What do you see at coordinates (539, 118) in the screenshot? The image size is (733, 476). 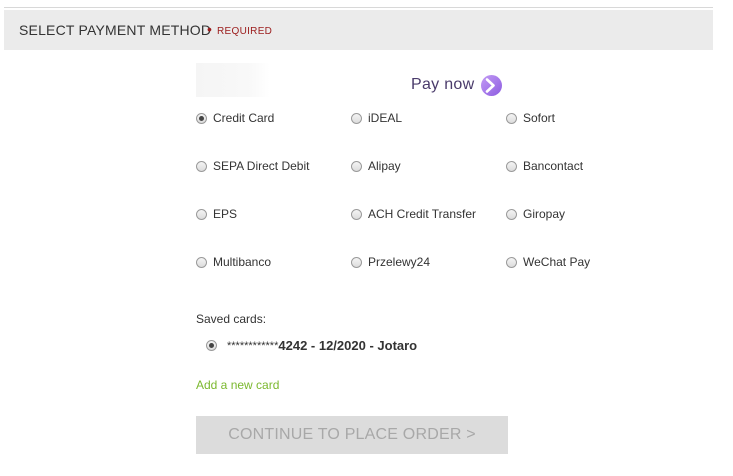 I see `method-label: Sofort` at bounding box center [539, 118].